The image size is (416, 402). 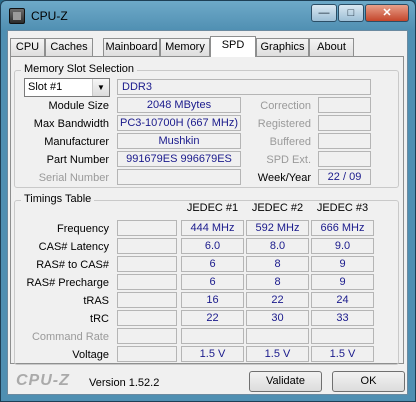 What do you see at coordinates (179, 177) in the screenshot?
I see `serial-number-value` at bounding box center [179, 177].